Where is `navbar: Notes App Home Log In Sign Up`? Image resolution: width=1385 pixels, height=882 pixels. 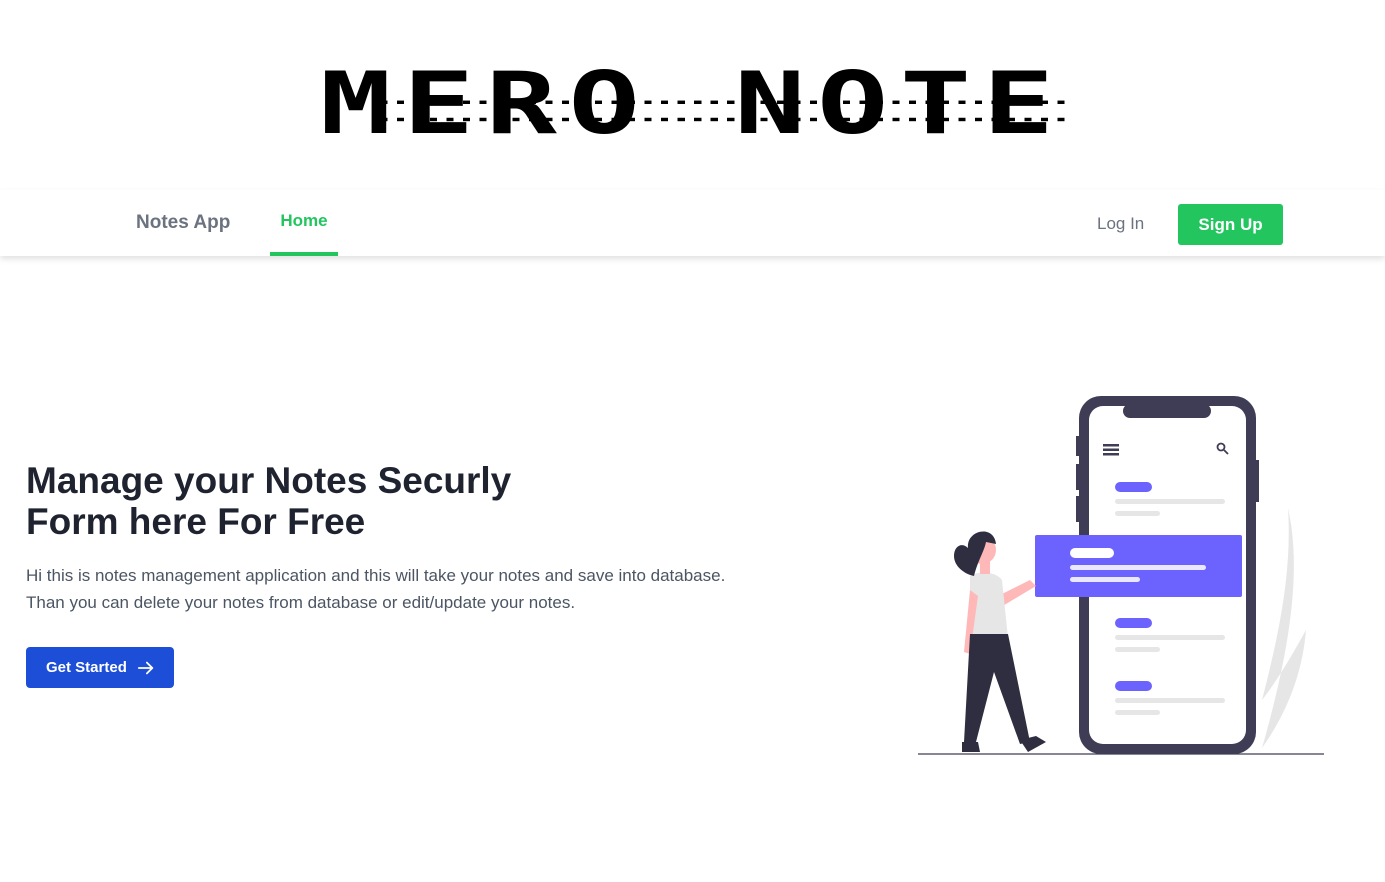
navbar: Notes App Home Log In Sign Up is located at coordinates (692, 223).